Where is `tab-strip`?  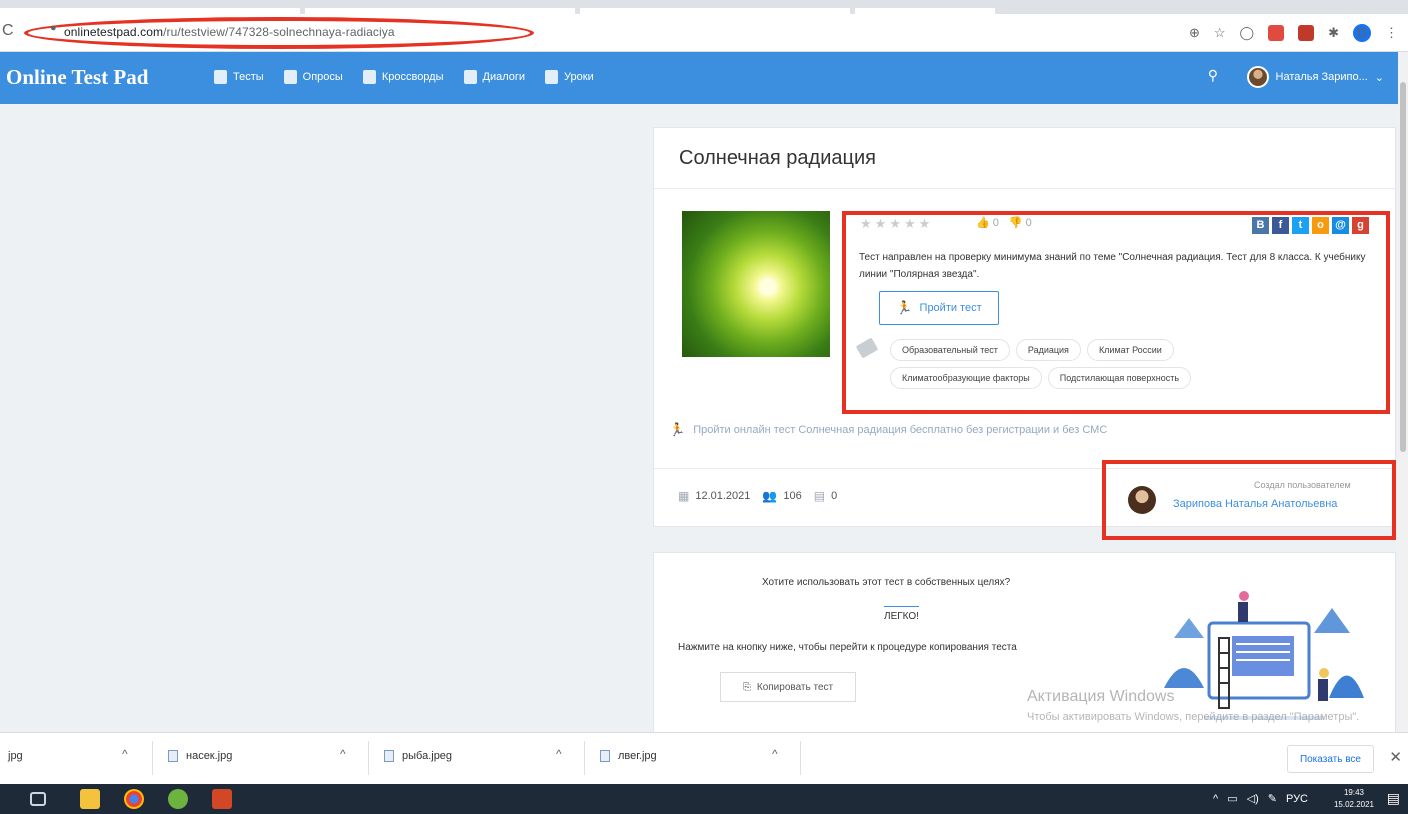
tab-strip is located at coordinates (704, 7).